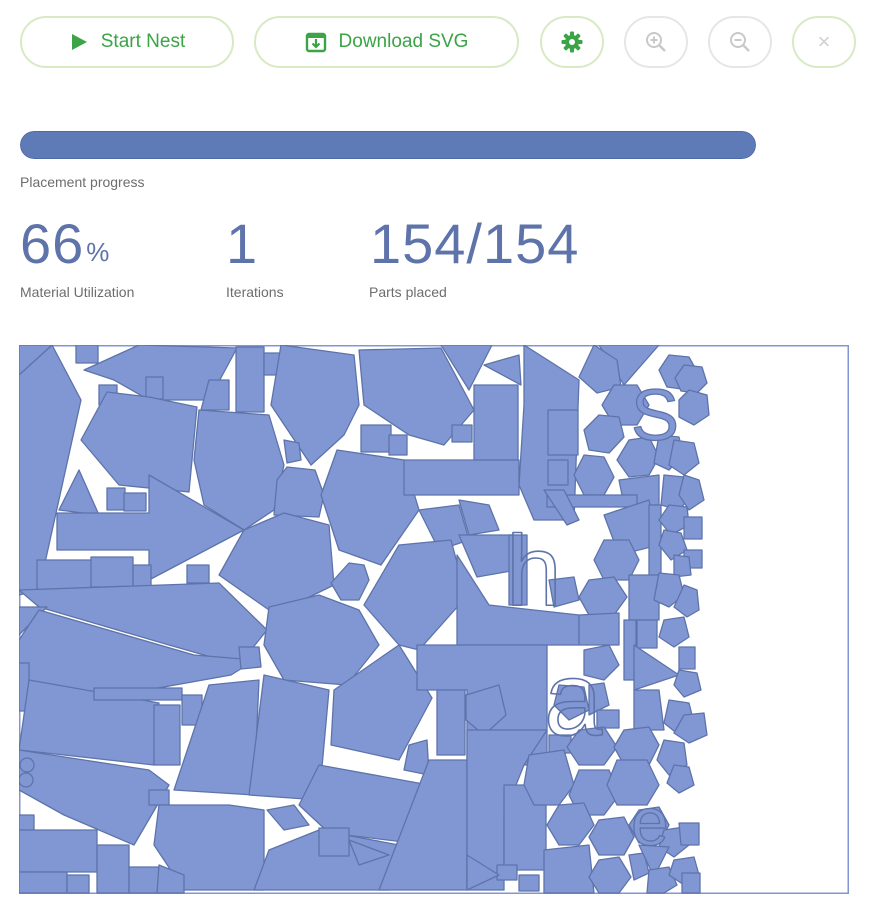 This screenshot has height=910, width=870. What do you see at coordinates (408, 292) in the screenshot?
I see `parts-placed-label: Parts placed` at bounding box center [408, 292].